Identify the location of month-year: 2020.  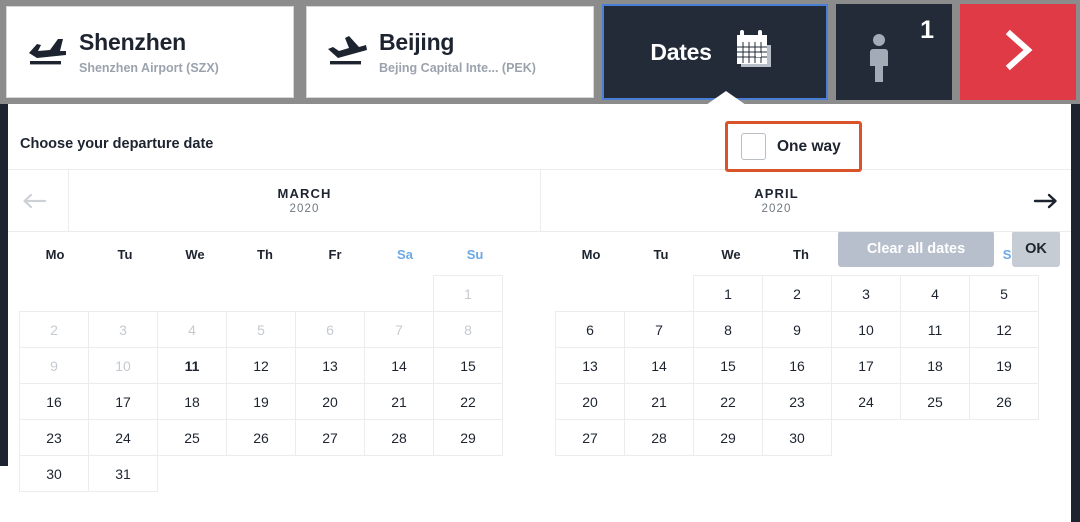
(776, 209).